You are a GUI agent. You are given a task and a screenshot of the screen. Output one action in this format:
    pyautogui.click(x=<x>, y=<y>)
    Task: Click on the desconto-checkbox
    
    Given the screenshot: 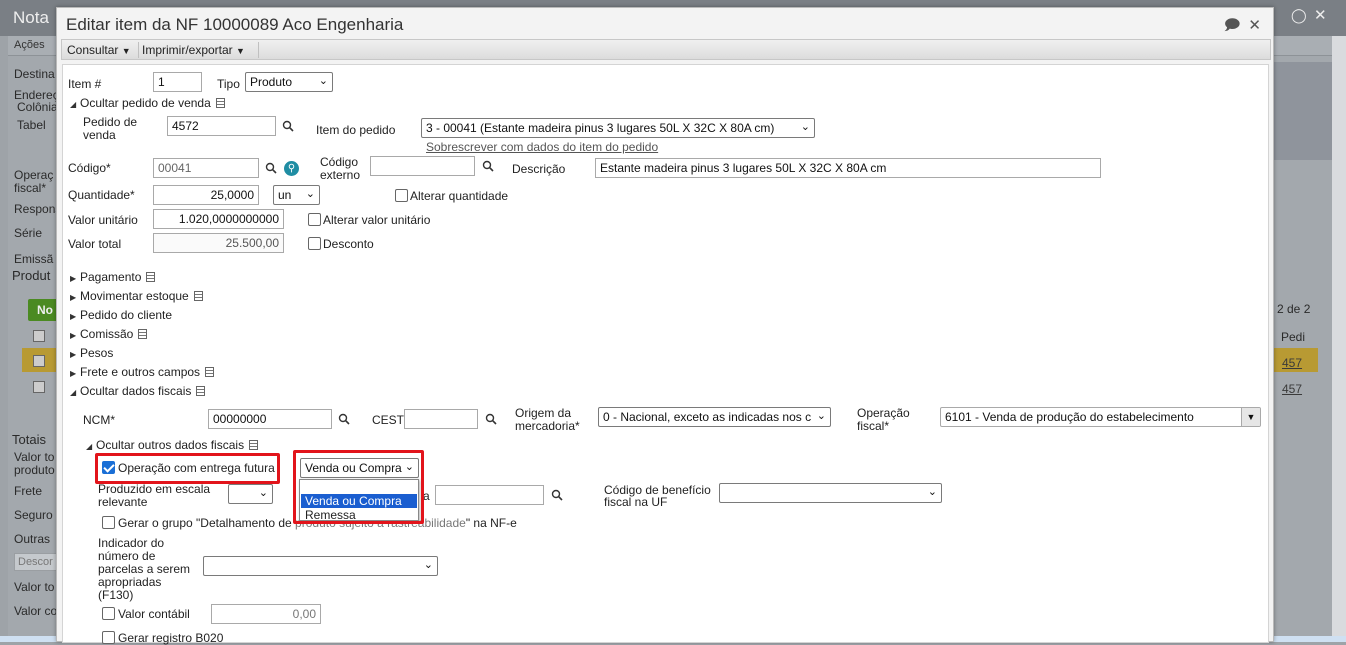 What is the action you would take?
    pyautogui.click(x=314, y=243)
    